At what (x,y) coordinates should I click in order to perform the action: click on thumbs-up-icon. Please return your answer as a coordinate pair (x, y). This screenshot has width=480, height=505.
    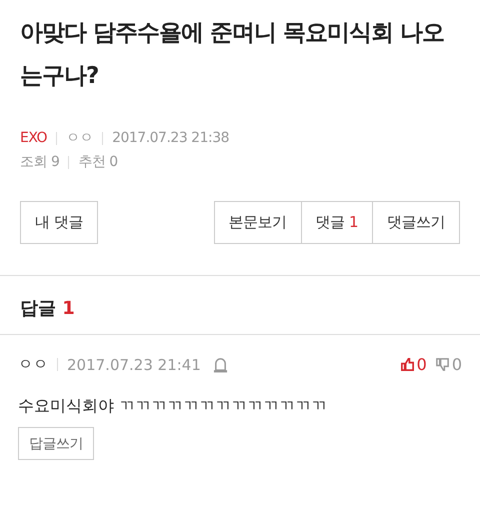
    Looking at the image, I should click on (407, 364).